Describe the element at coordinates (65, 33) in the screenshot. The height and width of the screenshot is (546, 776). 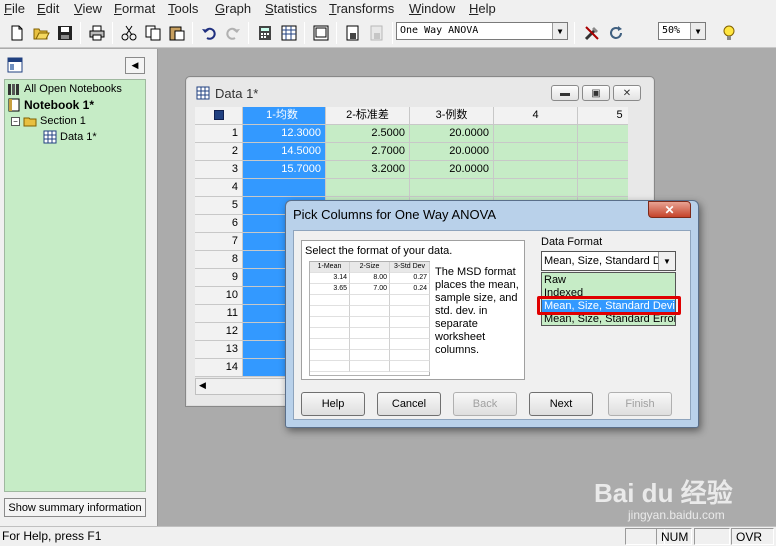
I see `save-icon` at that location.